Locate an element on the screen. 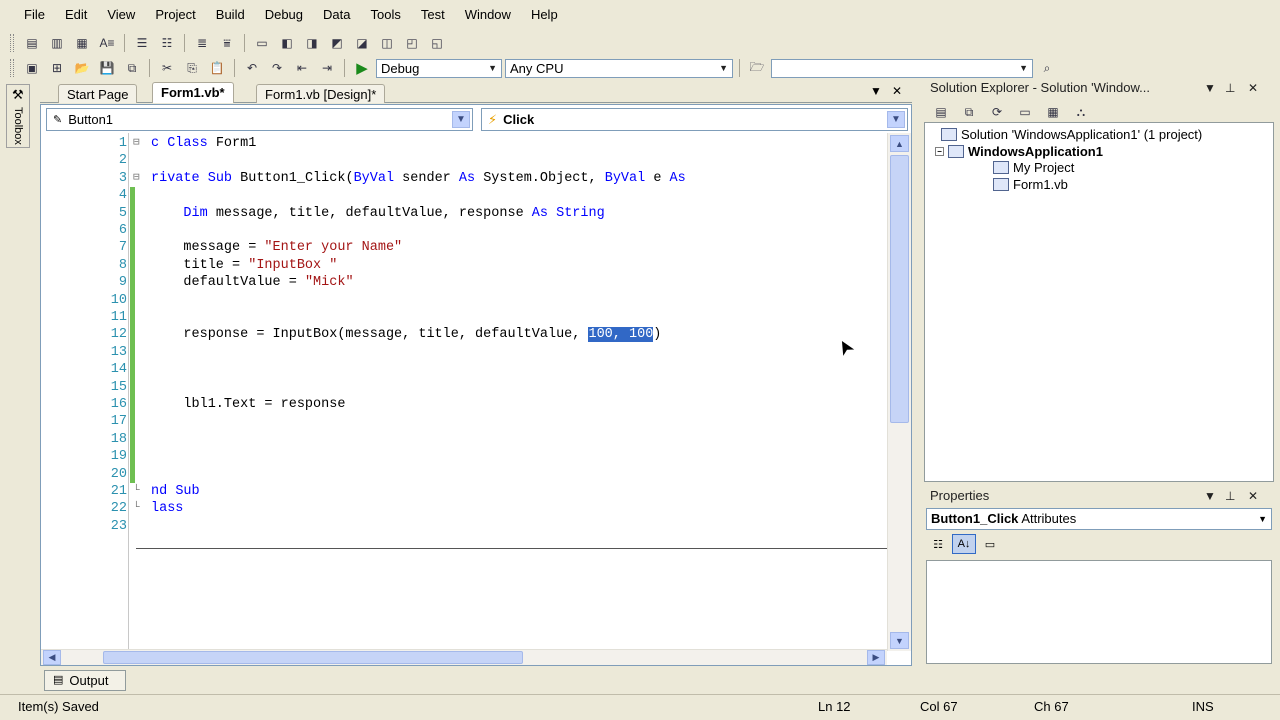  vertical-scrollbar: ▲ ▼ is located at coordinates (899, 392).